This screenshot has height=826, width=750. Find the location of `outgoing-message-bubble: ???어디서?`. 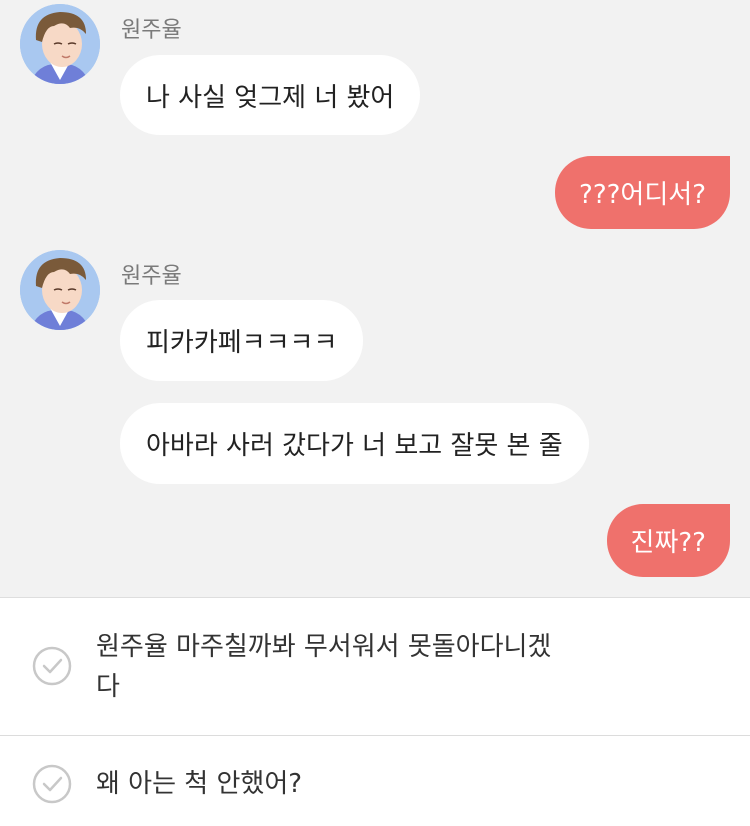

outgoing-message-bubble: ???어디서? is located at coordinates (642, 192).